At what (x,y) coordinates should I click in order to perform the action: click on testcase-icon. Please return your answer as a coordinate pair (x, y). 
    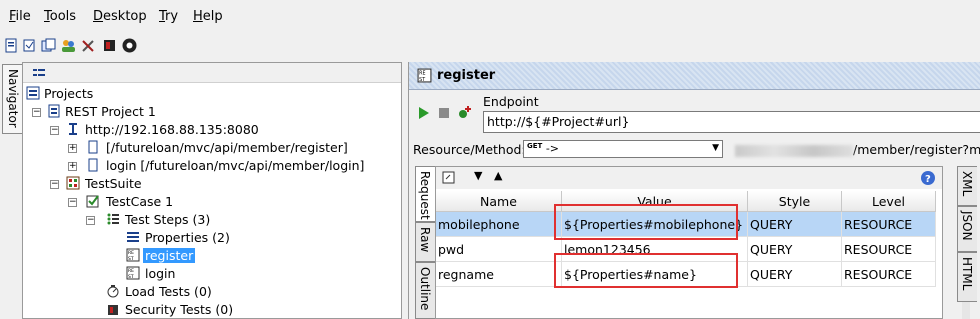
    Looking at the image, I should click on (92, 201).